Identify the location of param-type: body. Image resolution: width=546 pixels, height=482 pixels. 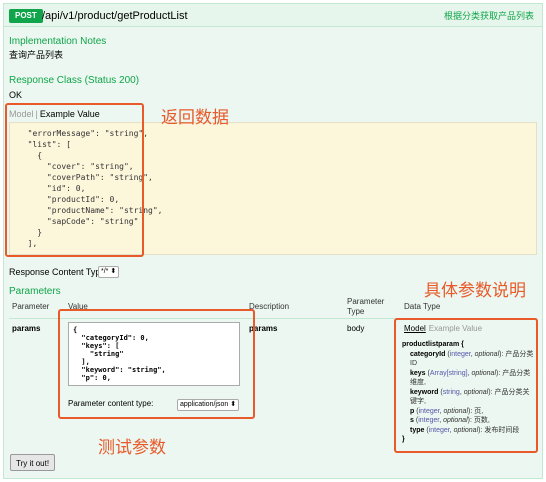
(356, 328).